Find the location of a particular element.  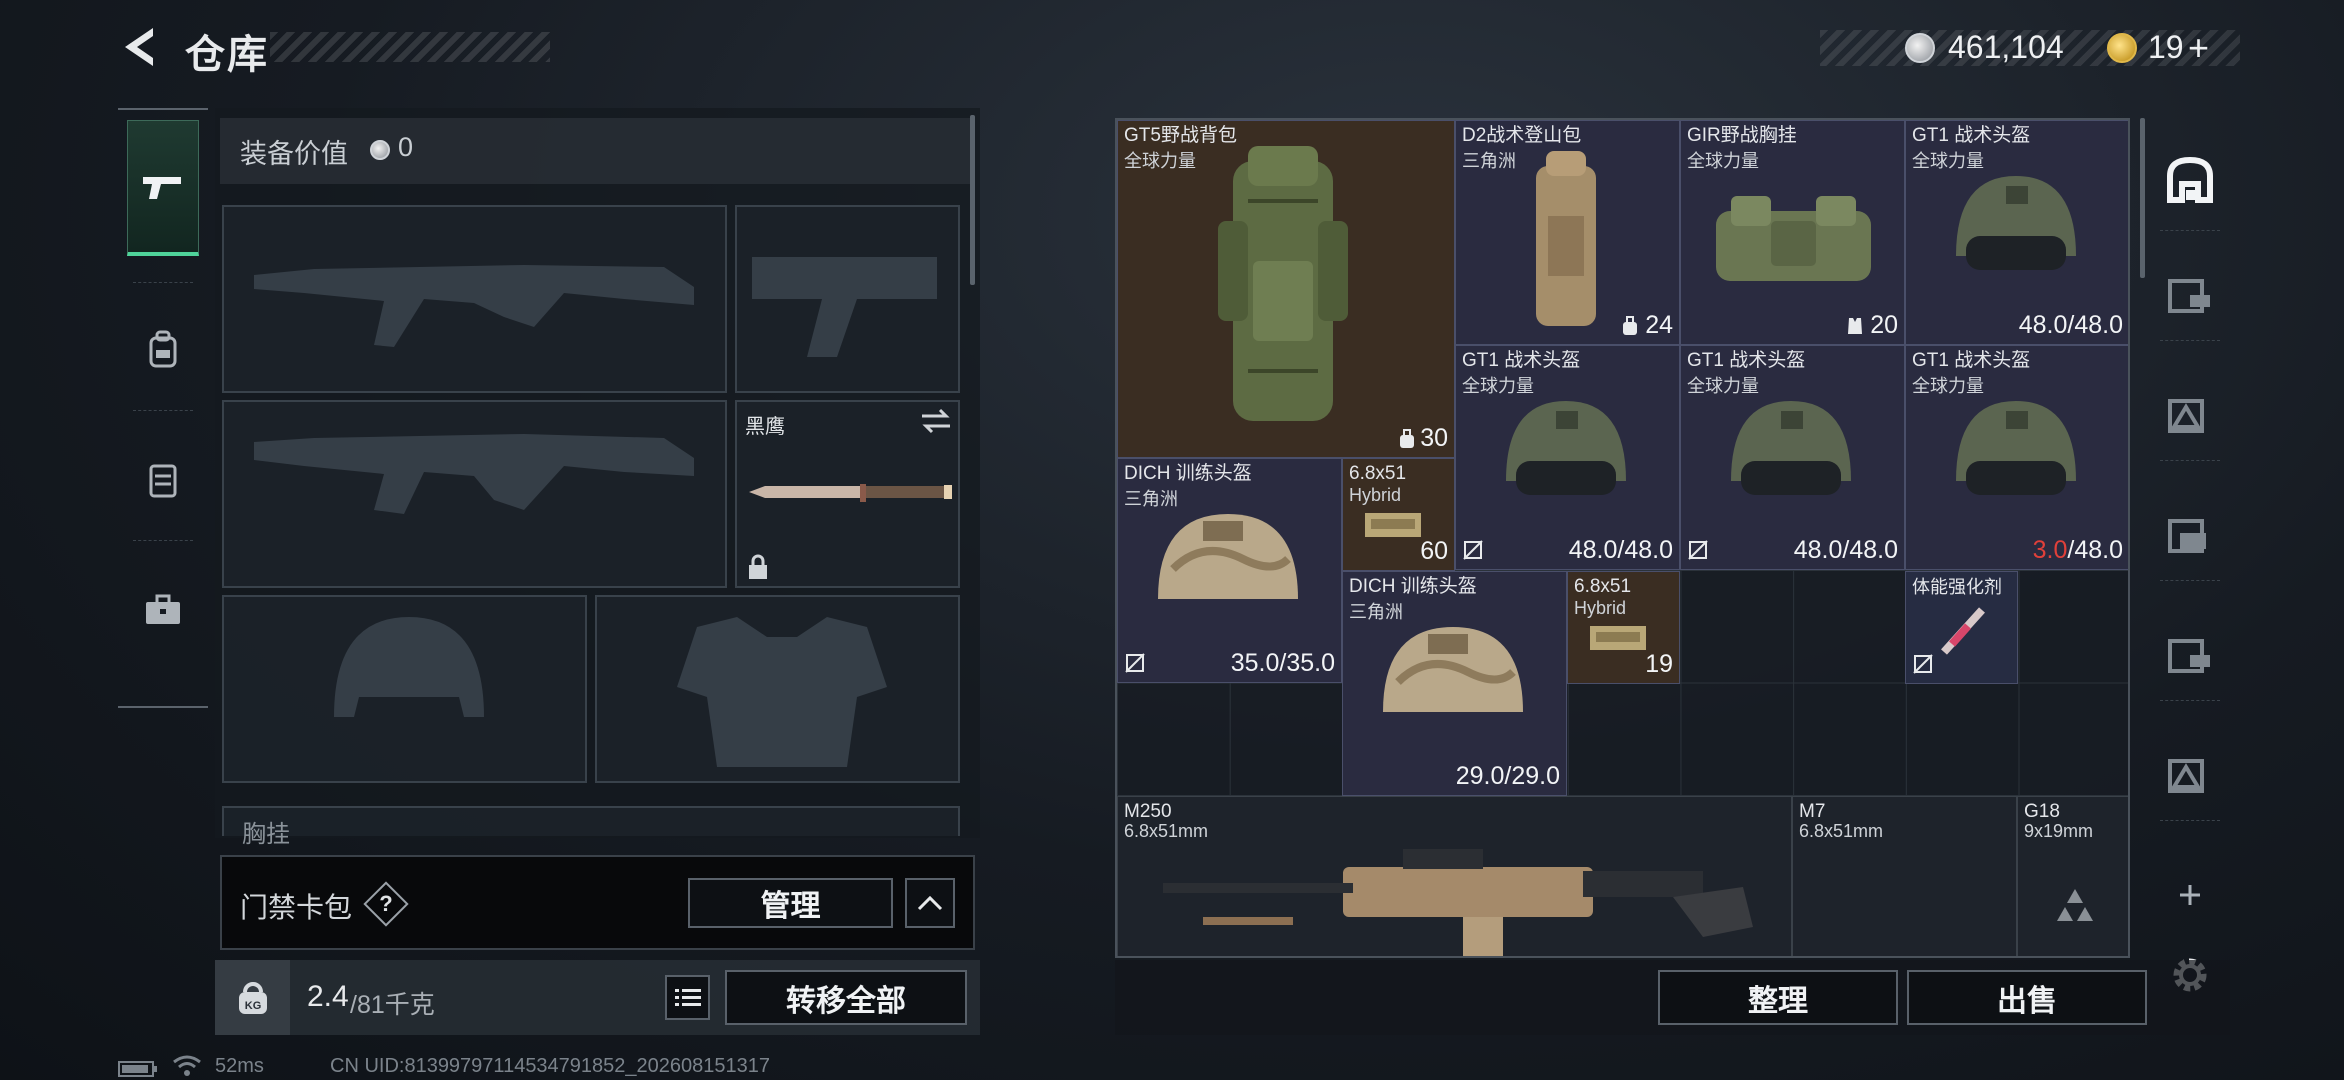

gold-add-button: + is located at coordinates (2198, 48).